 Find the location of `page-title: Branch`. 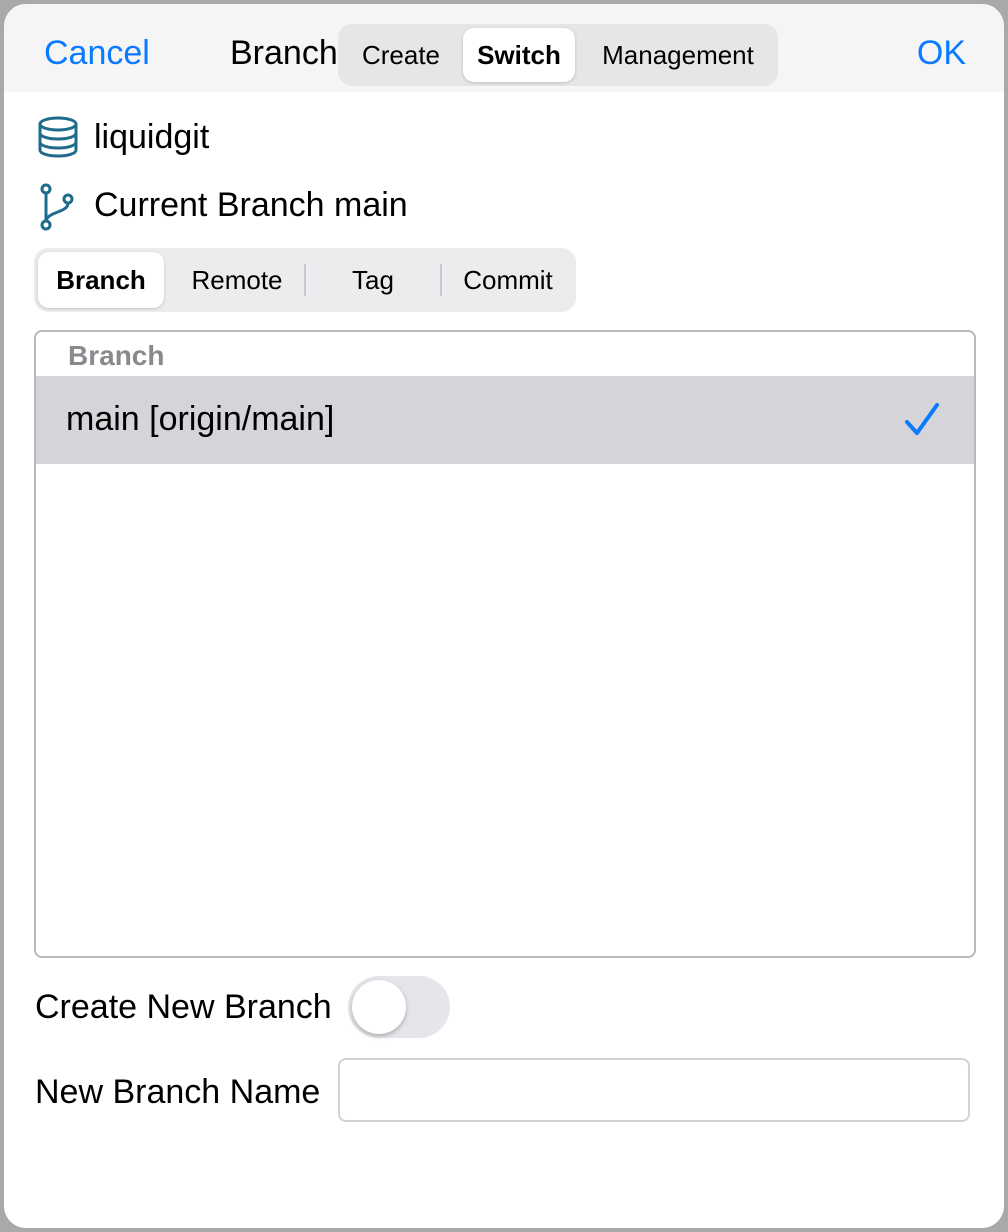

page-title: Branch is located at coordinates (284, 53).